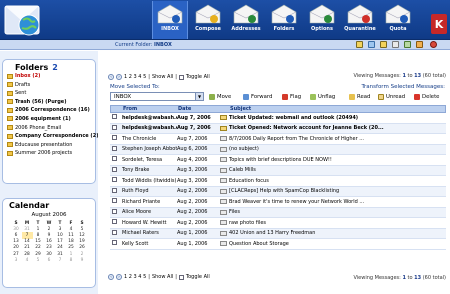 The width and height of the screenshot is (450, 294). What do you see at coordinates (337, 181) in the screenshot?
I see `row-subject: Education focus` at bounding box center [337, 181].